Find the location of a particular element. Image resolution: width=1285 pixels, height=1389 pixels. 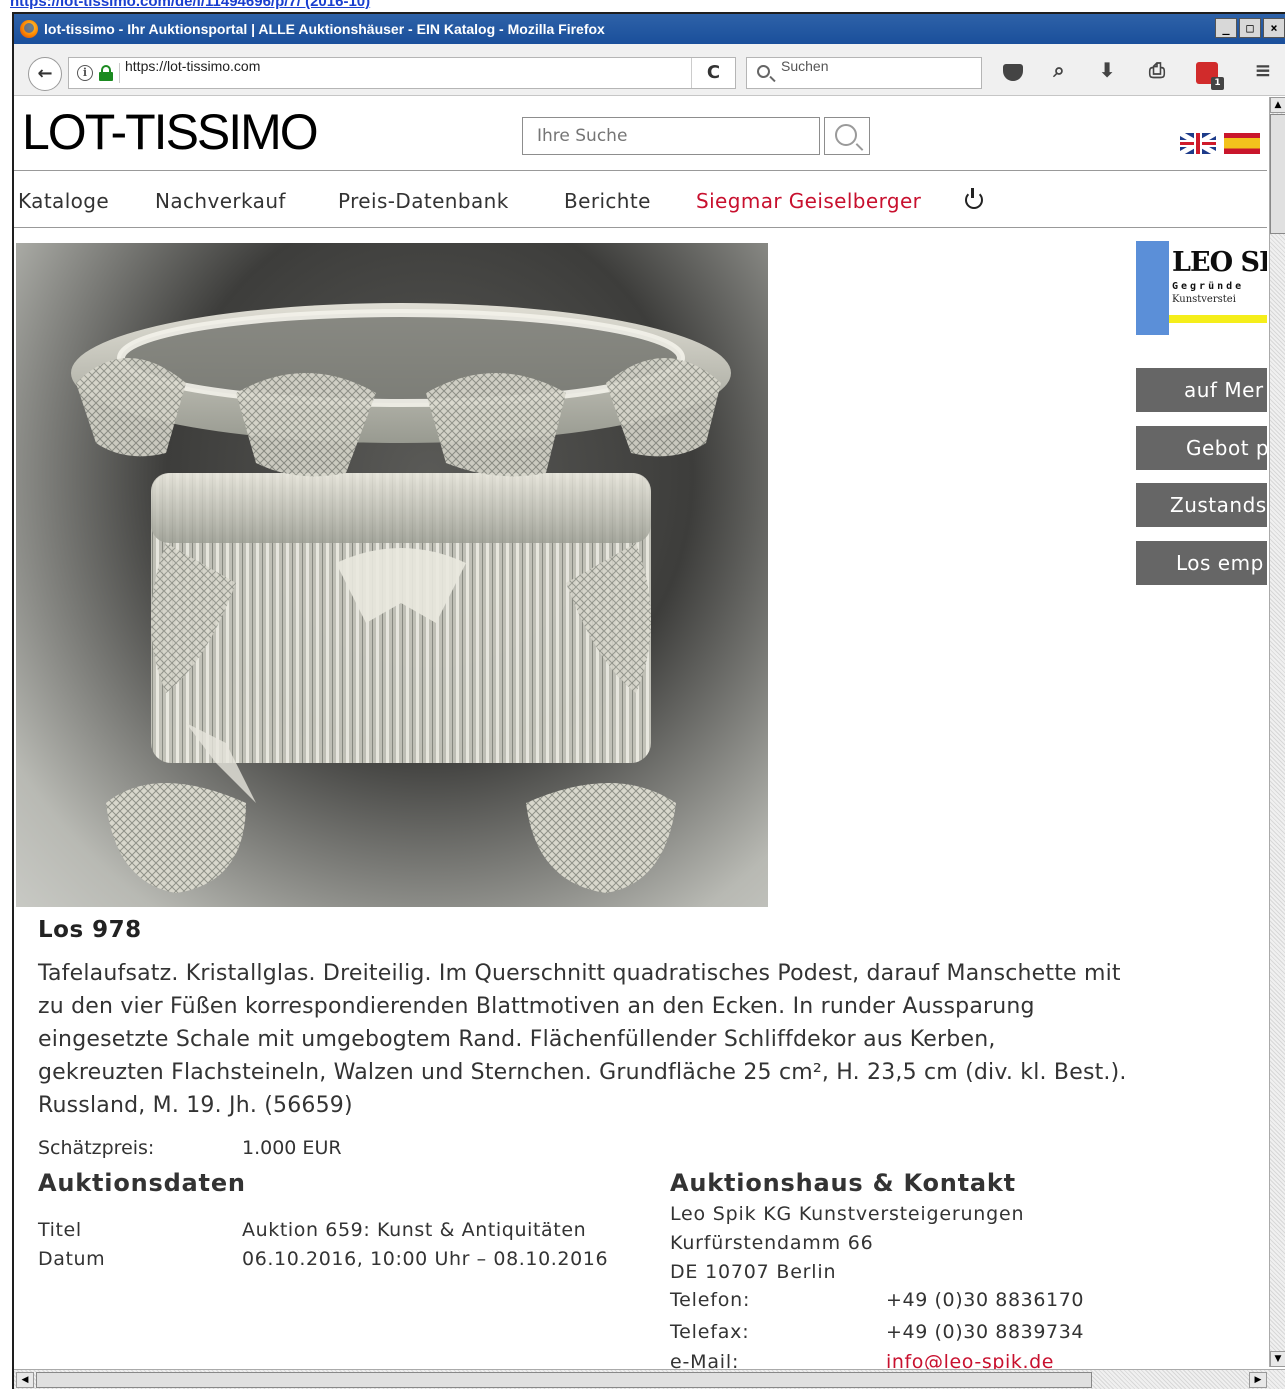

search-icon is located at coordinates (763, 71).